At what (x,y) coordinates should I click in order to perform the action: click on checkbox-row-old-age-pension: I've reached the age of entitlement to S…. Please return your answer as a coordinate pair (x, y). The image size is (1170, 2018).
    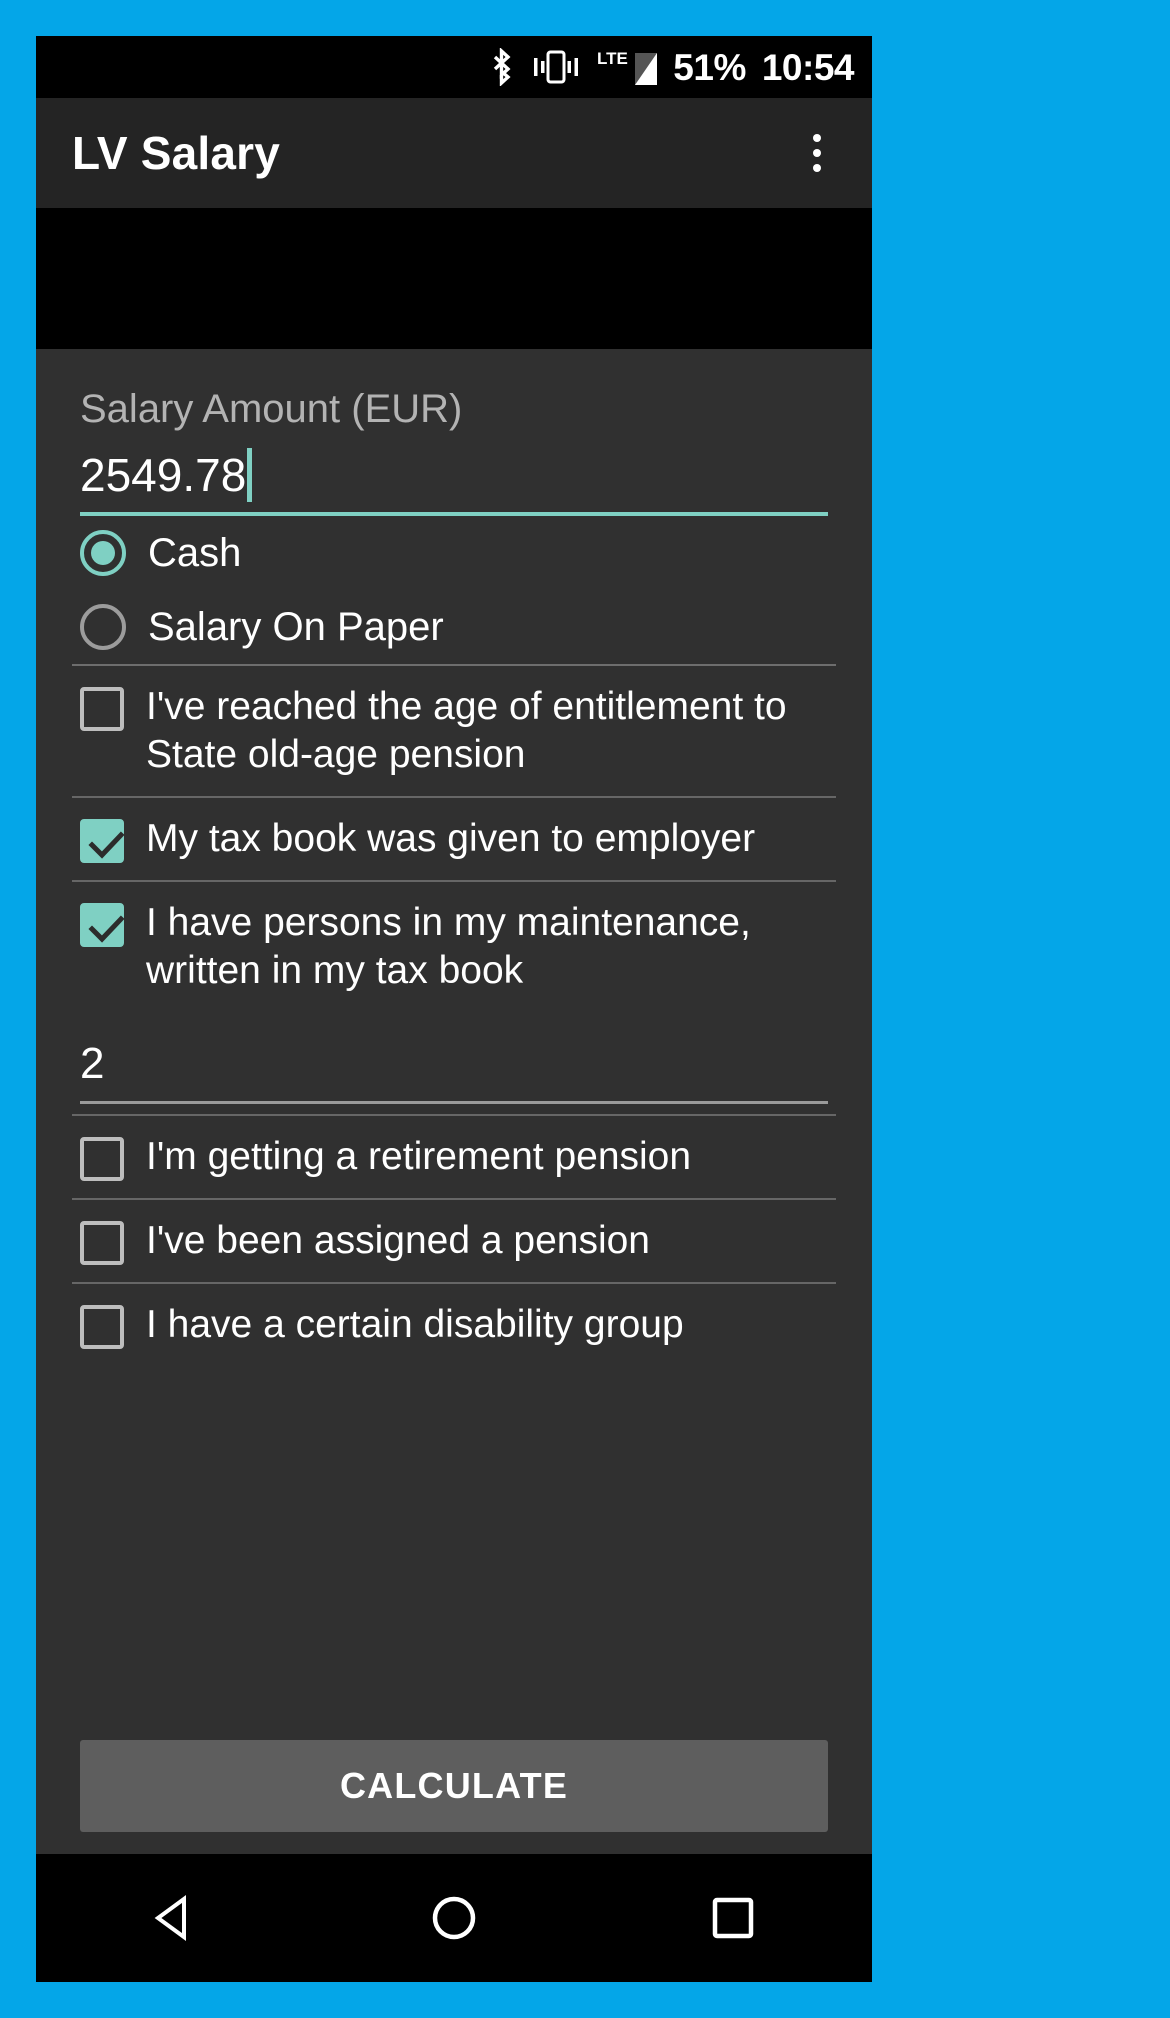
    Looking at the image, I should click on (454, 730).